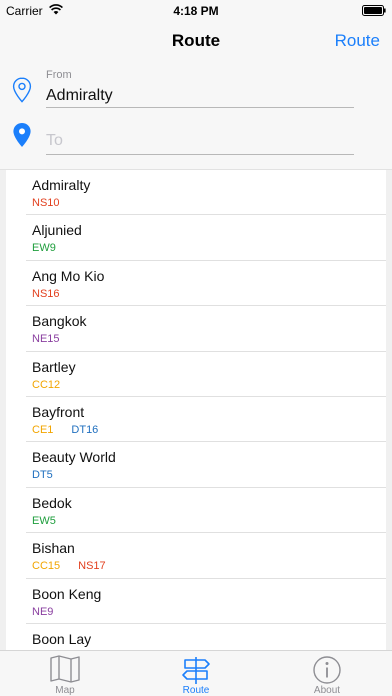 This screenshot has width=392, height=696. What do you see at coordinates (46, 384) in the screenshot?
I see `line-code: CC12` at bounding box center [46, 384].